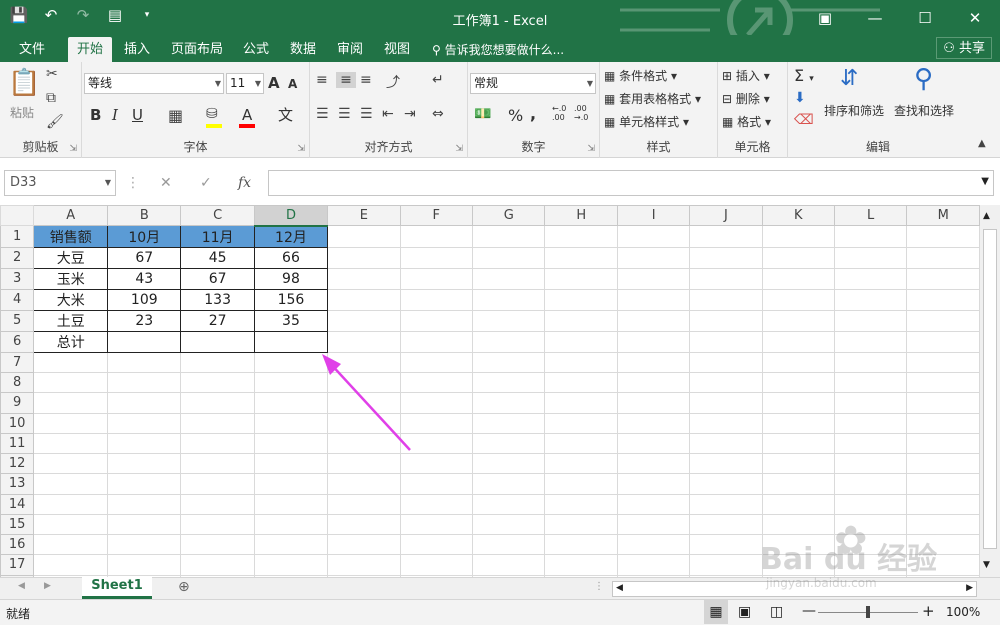 Image resolution: width=1000 pixels, height=625 pixels. Describe the element at coordinates (581, 403) in the screenshot. I see `cell-h9` at that location.